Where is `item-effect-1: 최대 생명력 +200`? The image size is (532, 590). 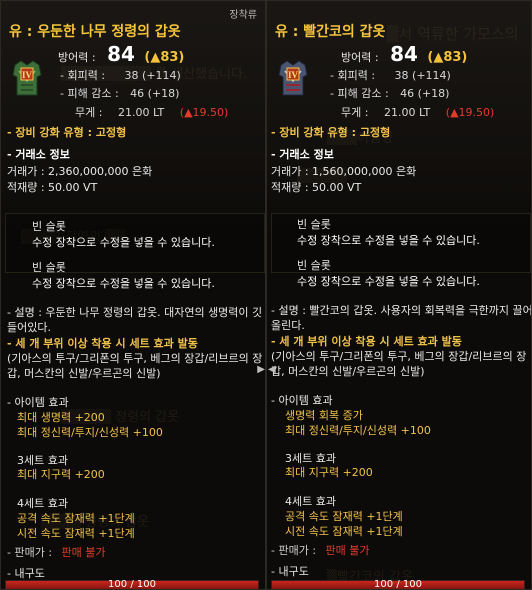 item-effect-1: 최대 생명력 +200 is located at coordinates (61, 417).